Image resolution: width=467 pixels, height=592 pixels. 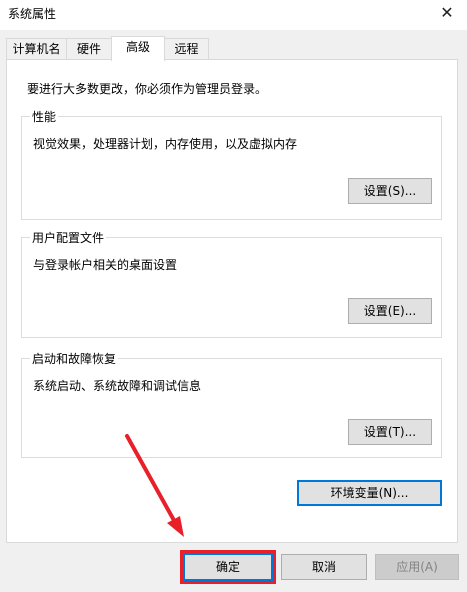 What do you see at coordinates (165, 144) in the screenshot?
I see `group-description: 视觉效果，处理器计划，内存使用，以及虚拟内存` at bounding box center [165, 144].